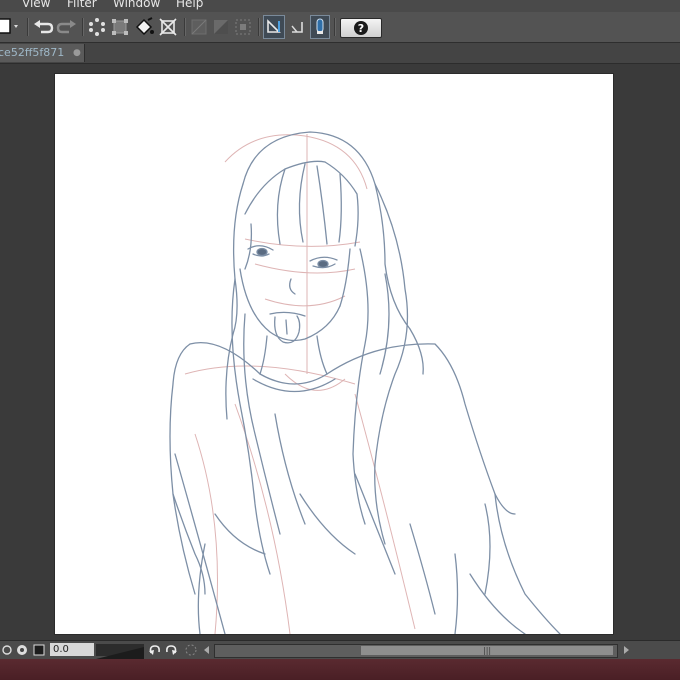 The image size is (680, 680). I want to click on undo-icon, so click(44, 27).